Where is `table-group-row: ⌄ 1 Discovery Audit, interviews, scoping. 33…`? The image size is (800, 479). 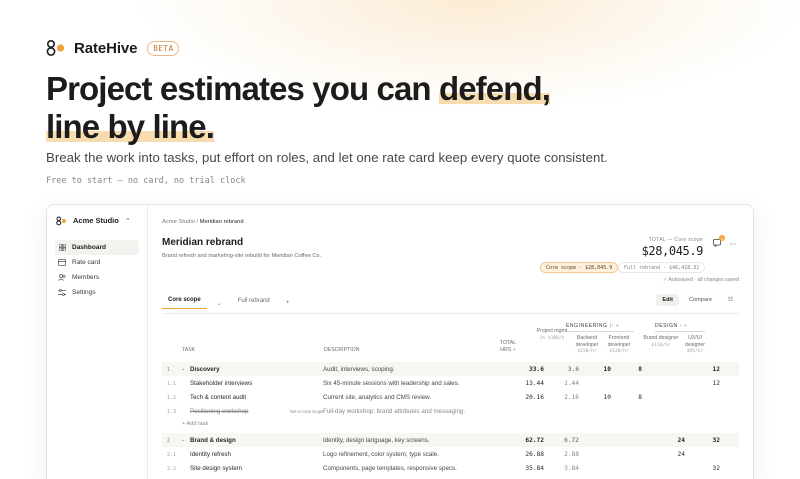 table-group-row: ⌄ 1 Discovery Audit, interviews, scoping. 33… is located at coordinates (450, 369).